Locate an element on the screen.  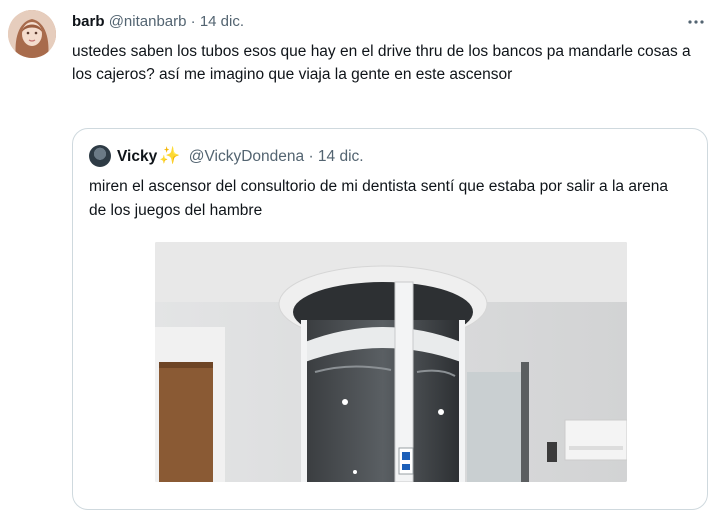
quoted-avatar is located at coordinates (100, 156).